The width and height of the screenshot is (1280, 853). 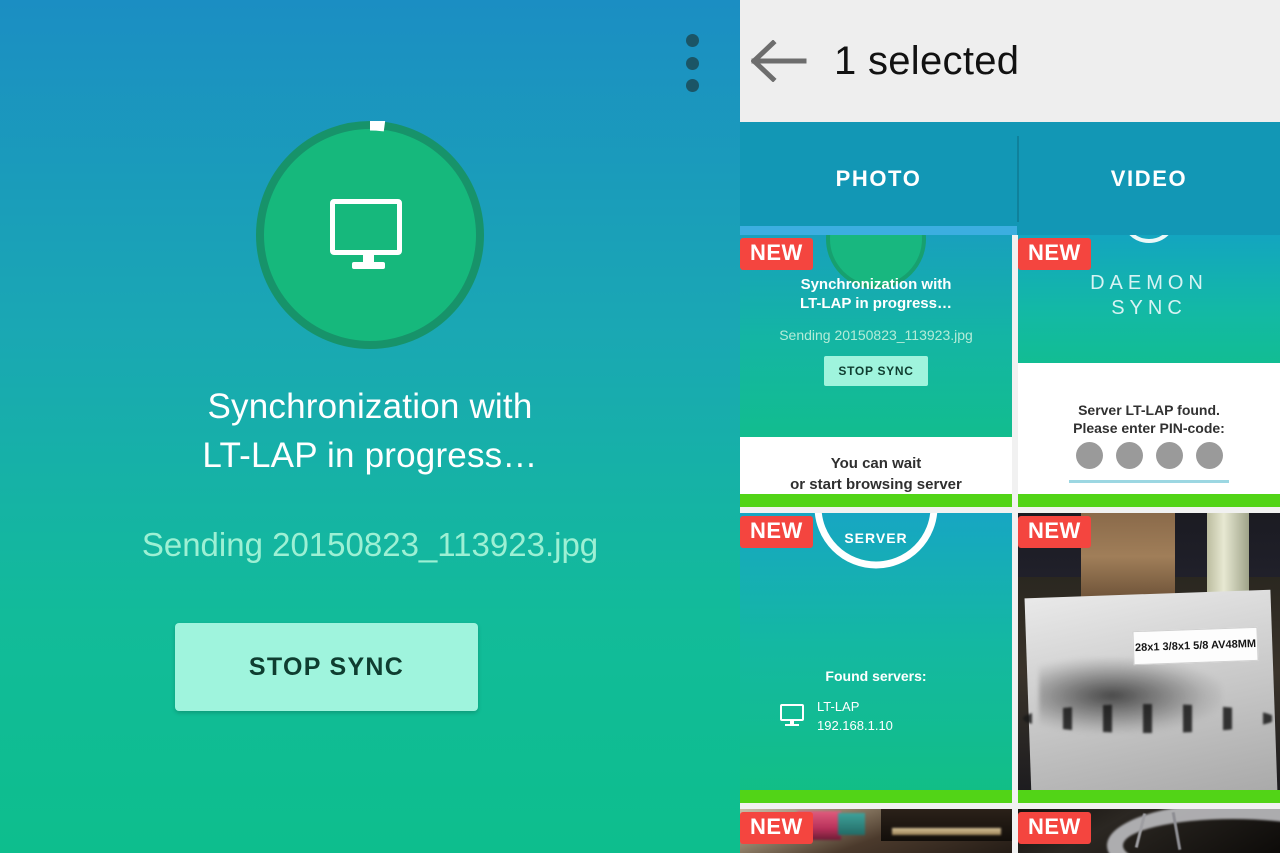 What do you see at coordinates (878, 230) in the screenshot?
I see `tab-active-indicator` at bounding box center [878, 230].